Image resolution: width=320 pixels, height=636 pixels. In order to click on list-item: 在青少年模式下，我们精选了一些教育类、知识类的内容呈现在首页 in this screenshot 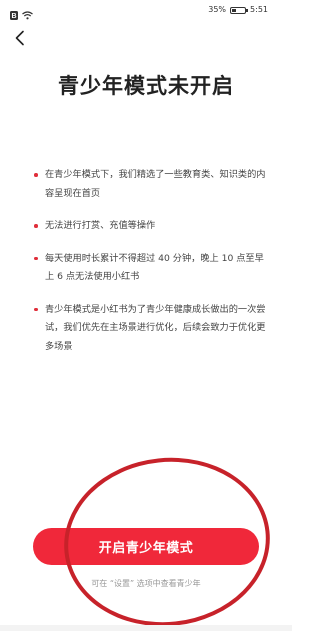, I will do `click(150, 184)`.